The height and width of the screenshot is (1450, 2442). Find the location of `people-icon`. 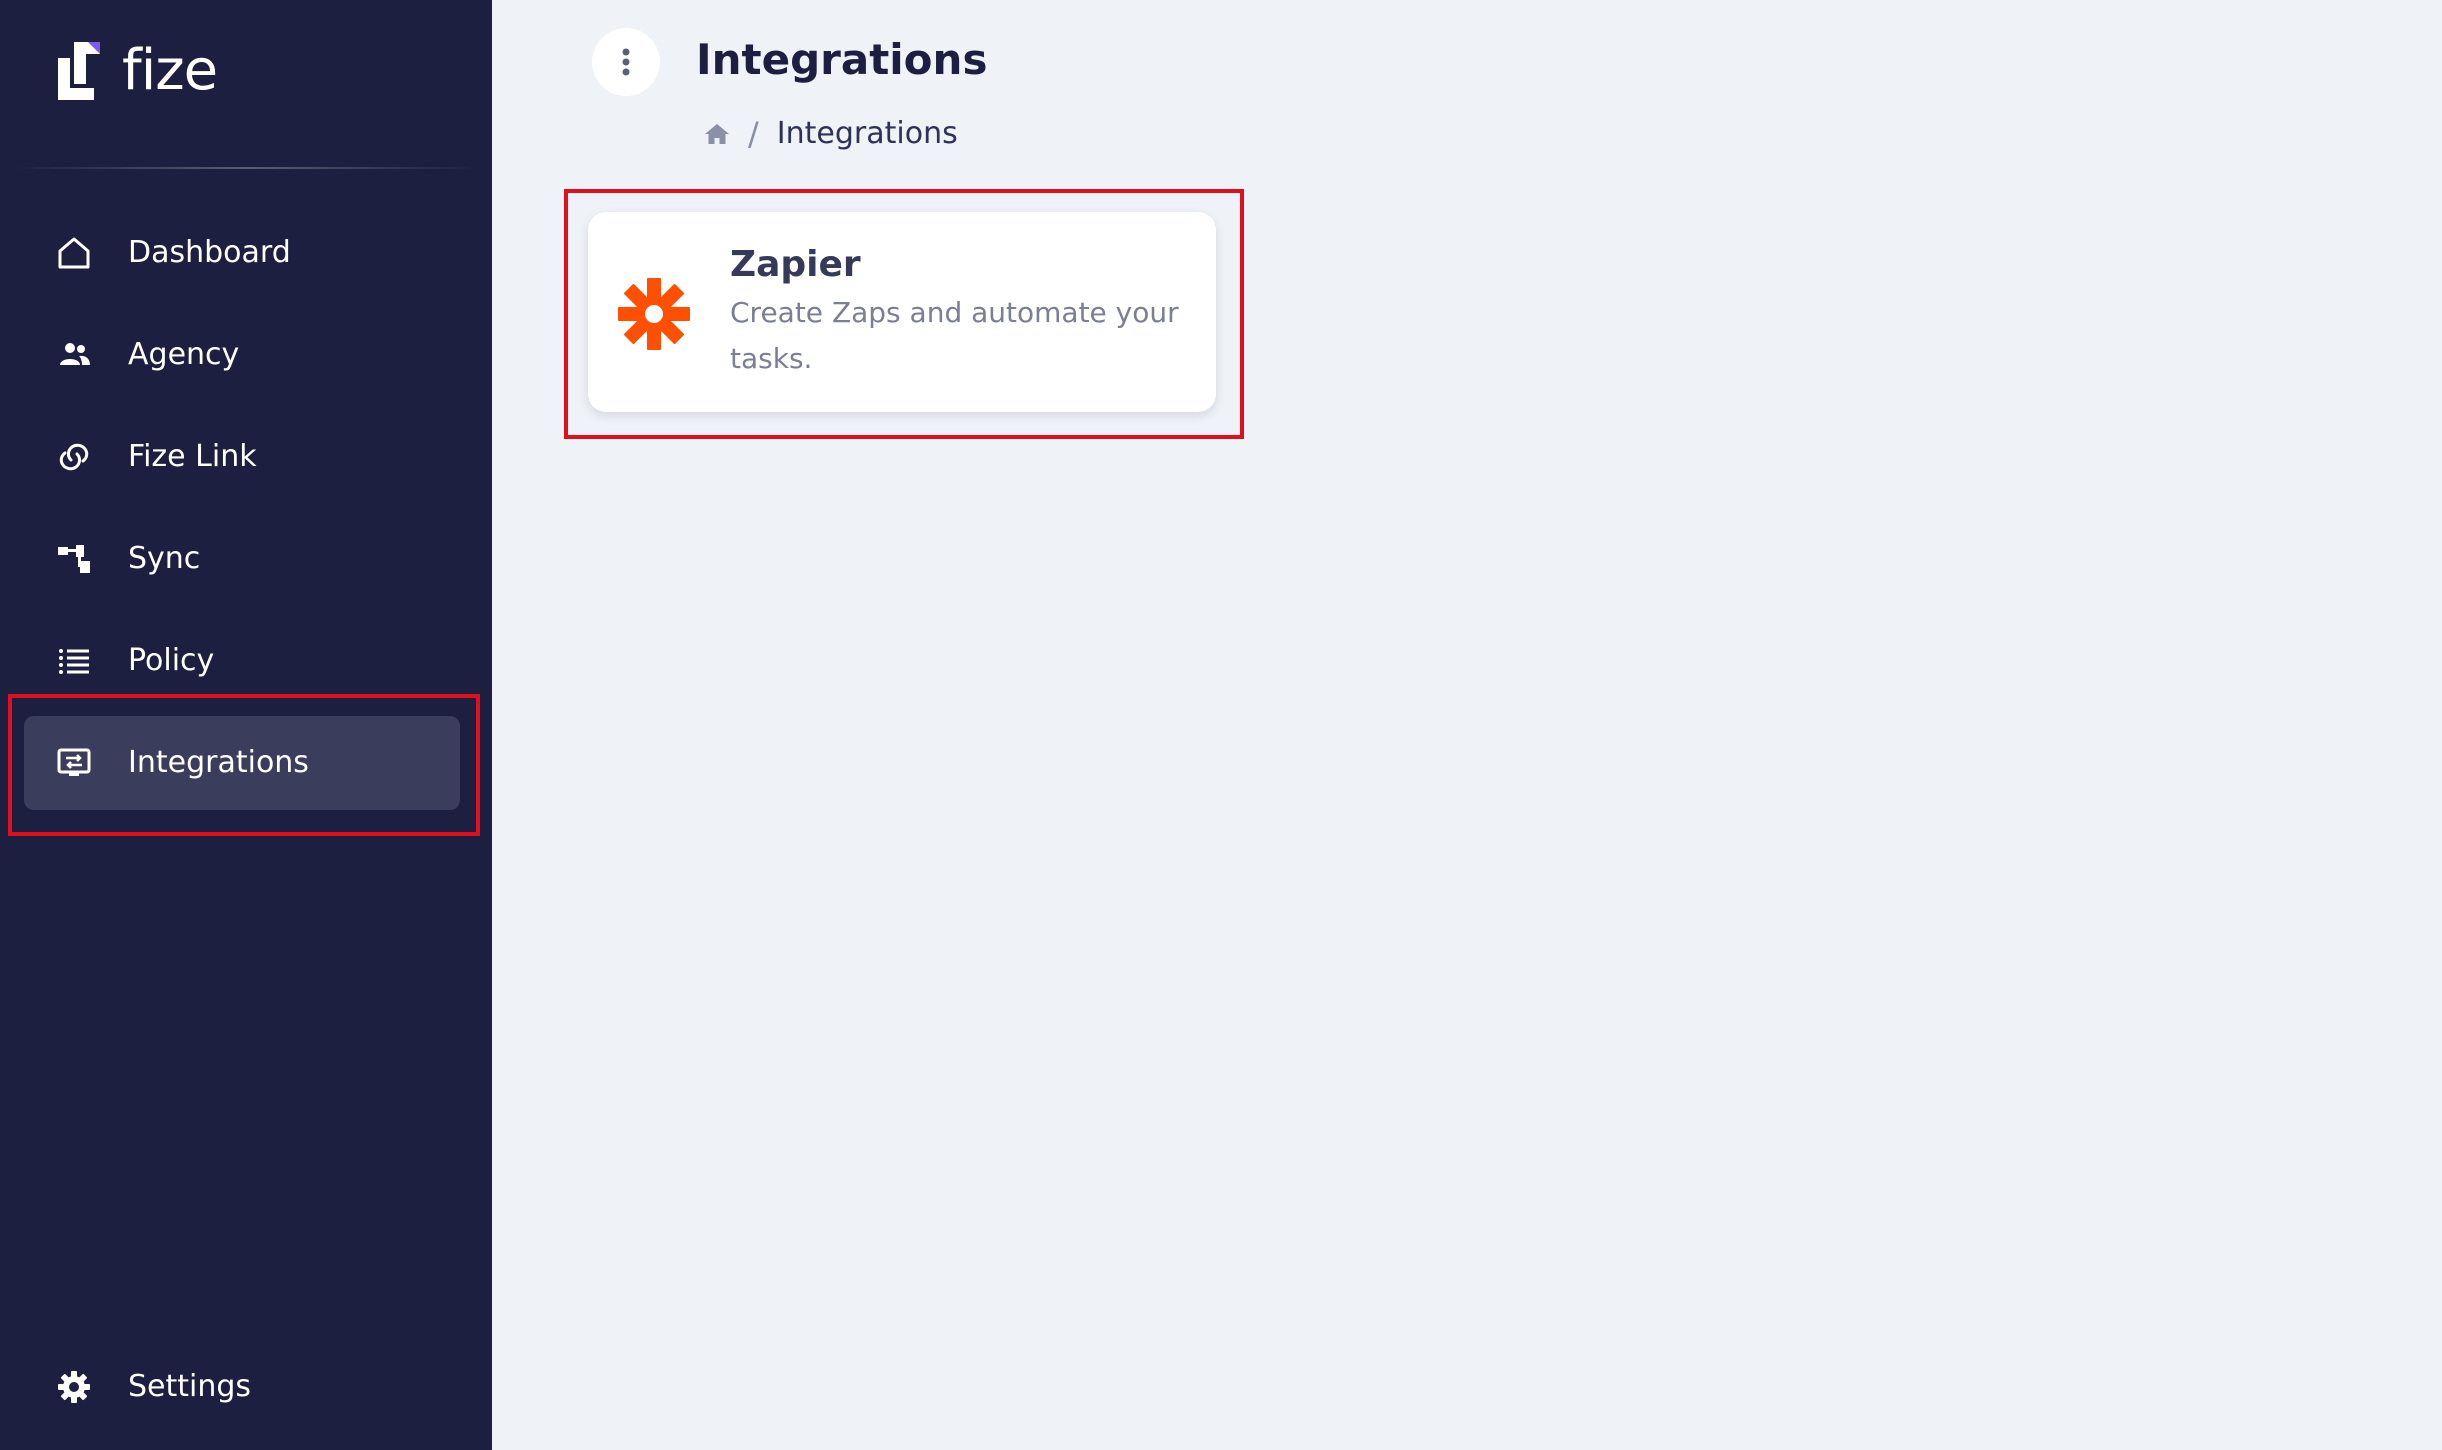

people-icon is located at coordinates (74, 355).